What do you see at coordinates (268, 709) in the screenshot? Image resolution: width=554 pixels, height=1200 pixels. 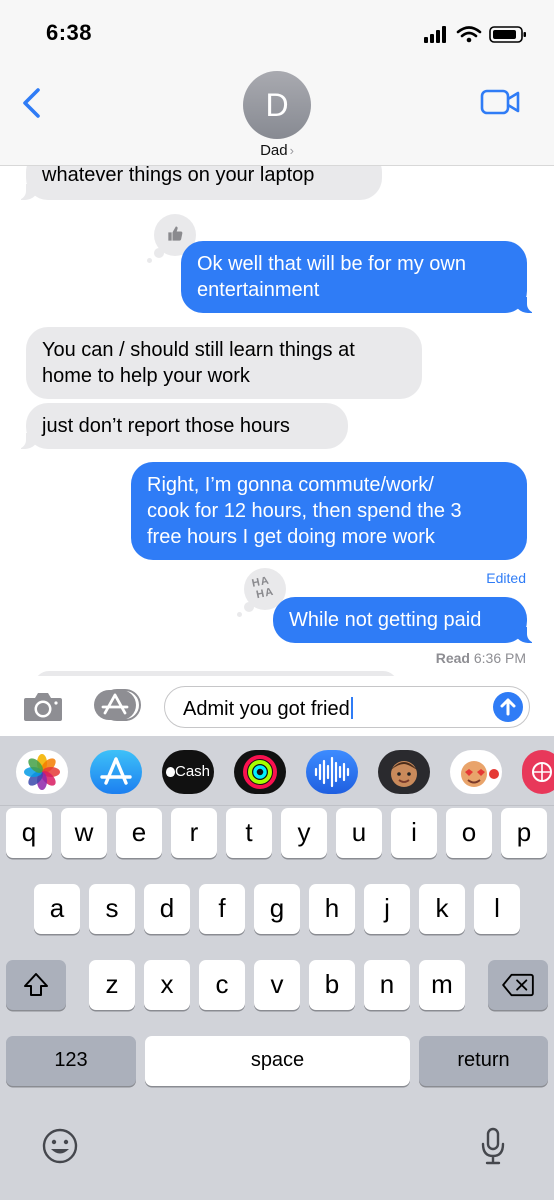 I see `message-input-text: Admit you got fried` at bounding box center [268, 709].